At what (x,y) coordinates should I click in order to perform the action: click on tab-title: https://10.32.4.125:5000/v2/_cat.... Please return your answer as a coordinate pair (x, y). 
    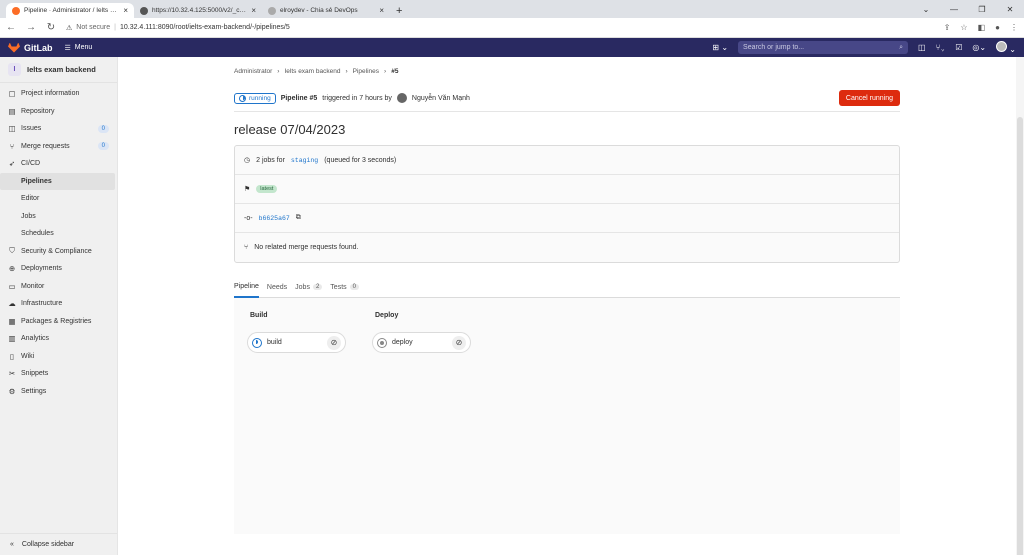
    Looking at the image, I should click on (200, 10).